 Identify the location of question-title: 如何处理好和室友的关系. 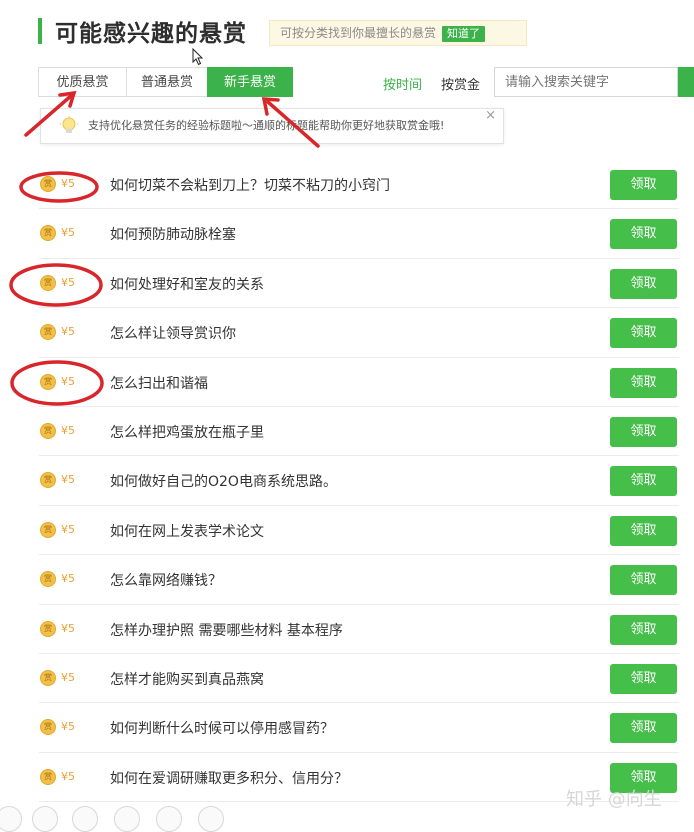
(187, 284).